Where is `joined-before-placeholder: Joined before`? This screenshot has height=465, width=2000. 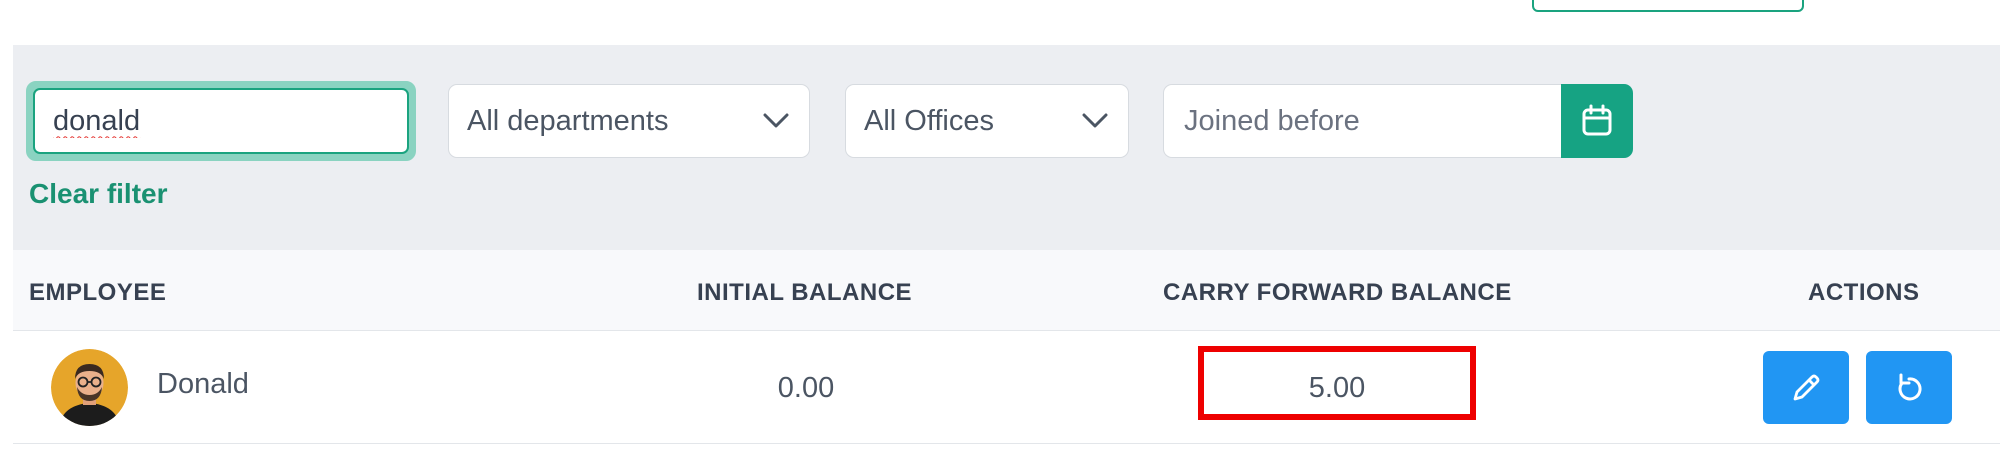
joined-before-placeholder: Joined before is located at coordinates (1272, 120).